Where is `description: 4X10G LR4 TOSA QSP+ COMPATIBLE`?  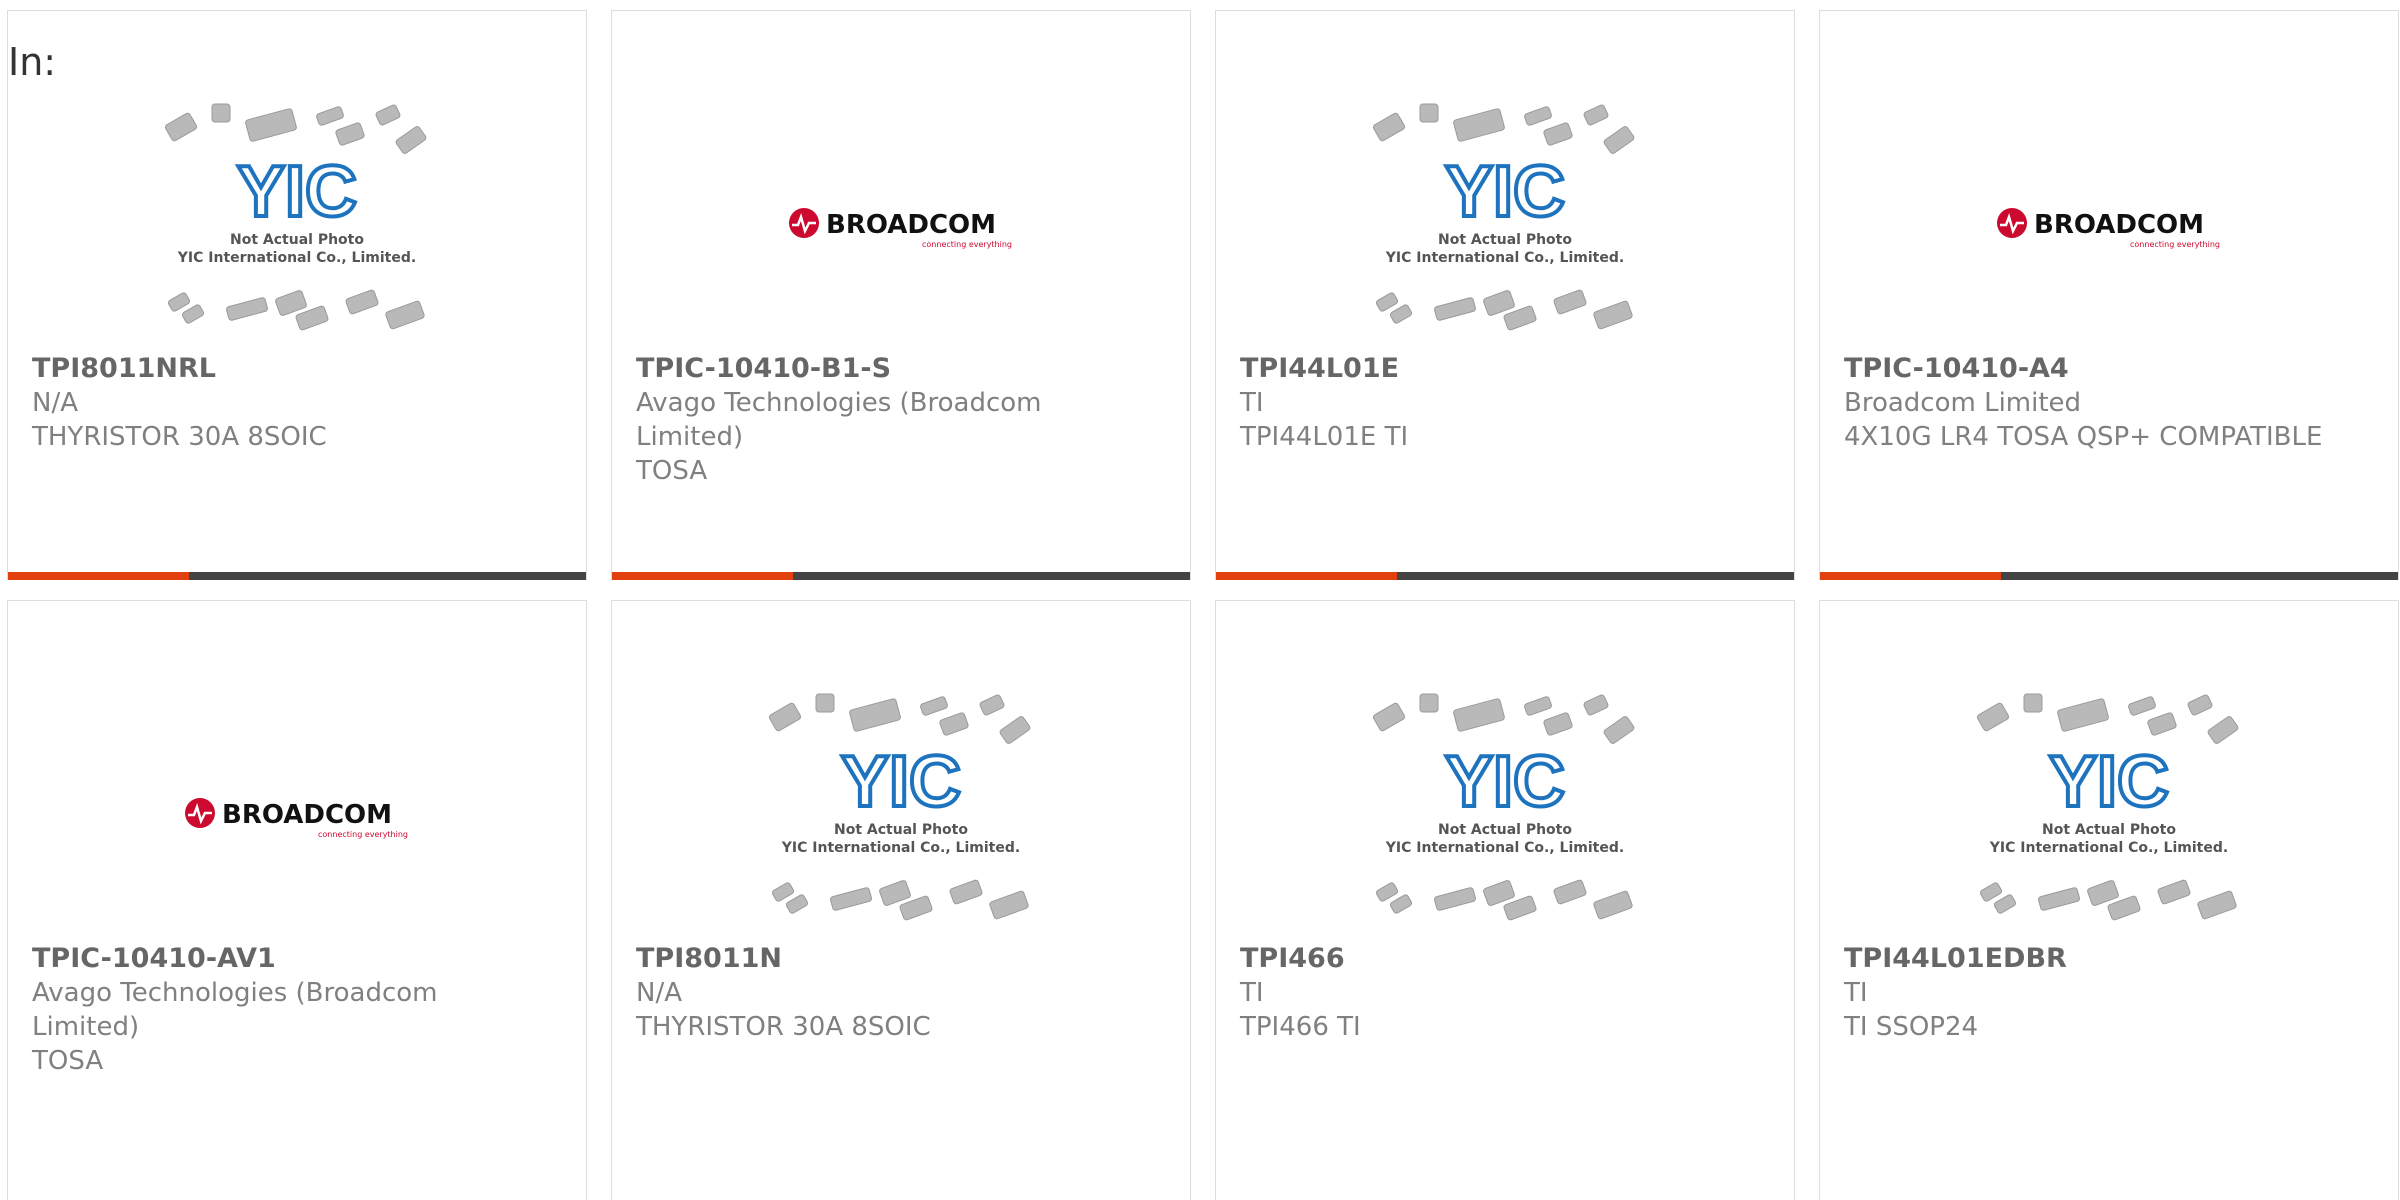
description: 4X10G LR4 TOSA QSP+ COMPATIBLE is located at coordinates (2083, 437).